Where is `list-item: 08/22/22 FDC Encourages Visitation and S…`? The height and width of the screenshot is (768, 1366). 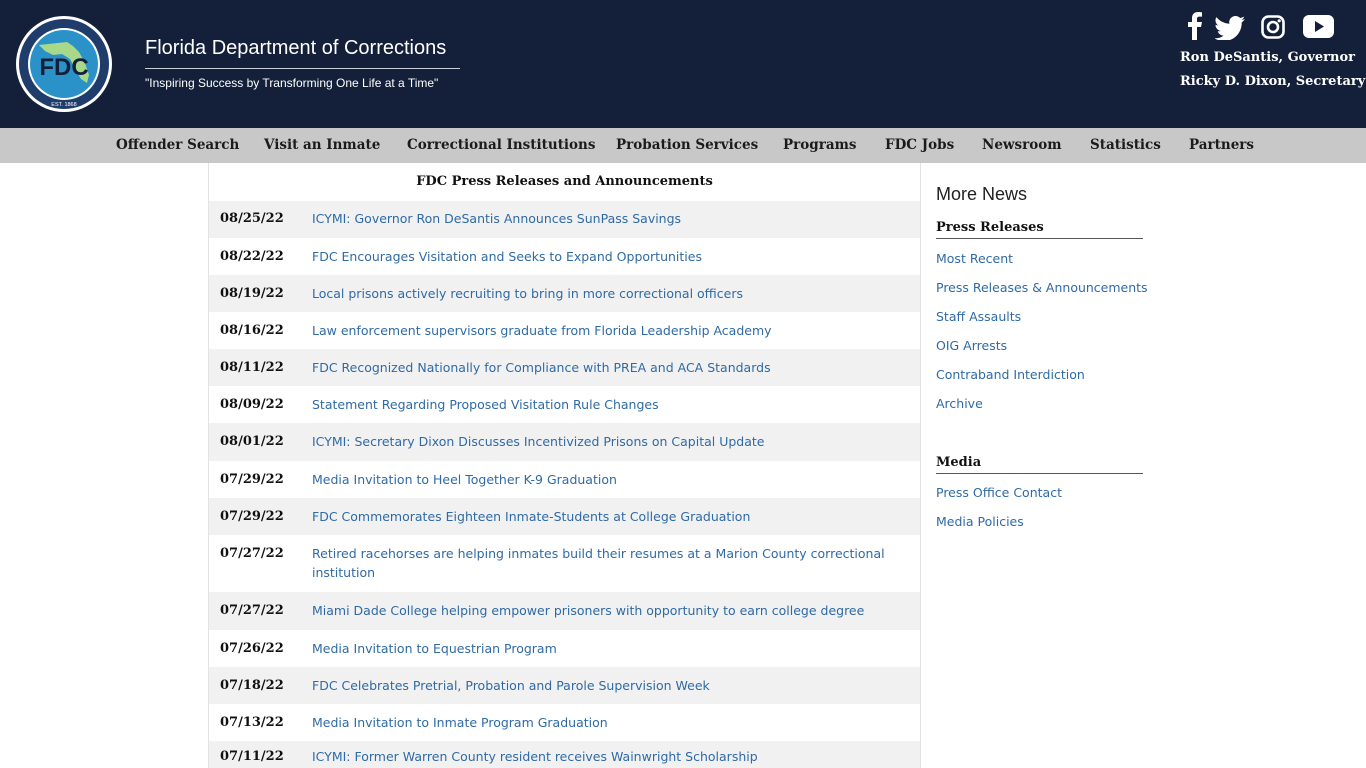 list-item: 08/22/22 FDC Encourages Visitation and S… is located at coordinates (564, 256).